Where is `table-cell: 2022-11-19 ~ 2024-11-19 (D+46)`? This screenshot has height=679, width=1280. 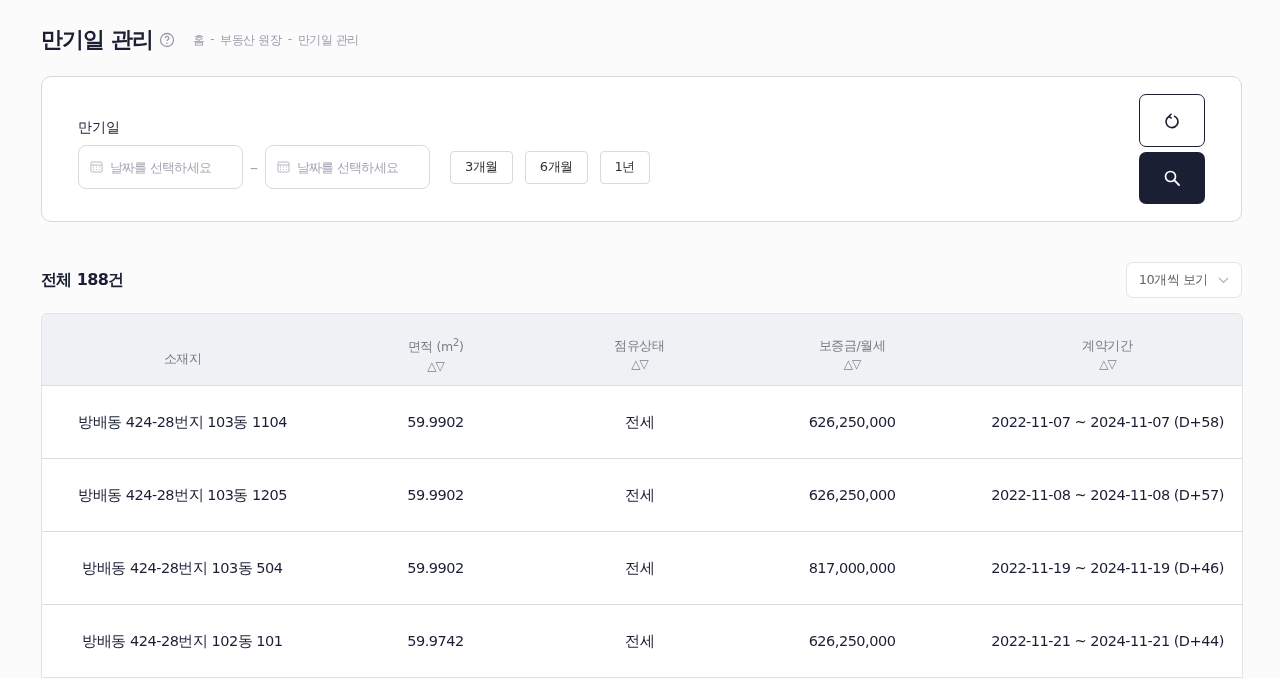
table-cell: 2022-11-19 ~ 2024-11-19 (D+46) is located at coordinates (1107, 568).